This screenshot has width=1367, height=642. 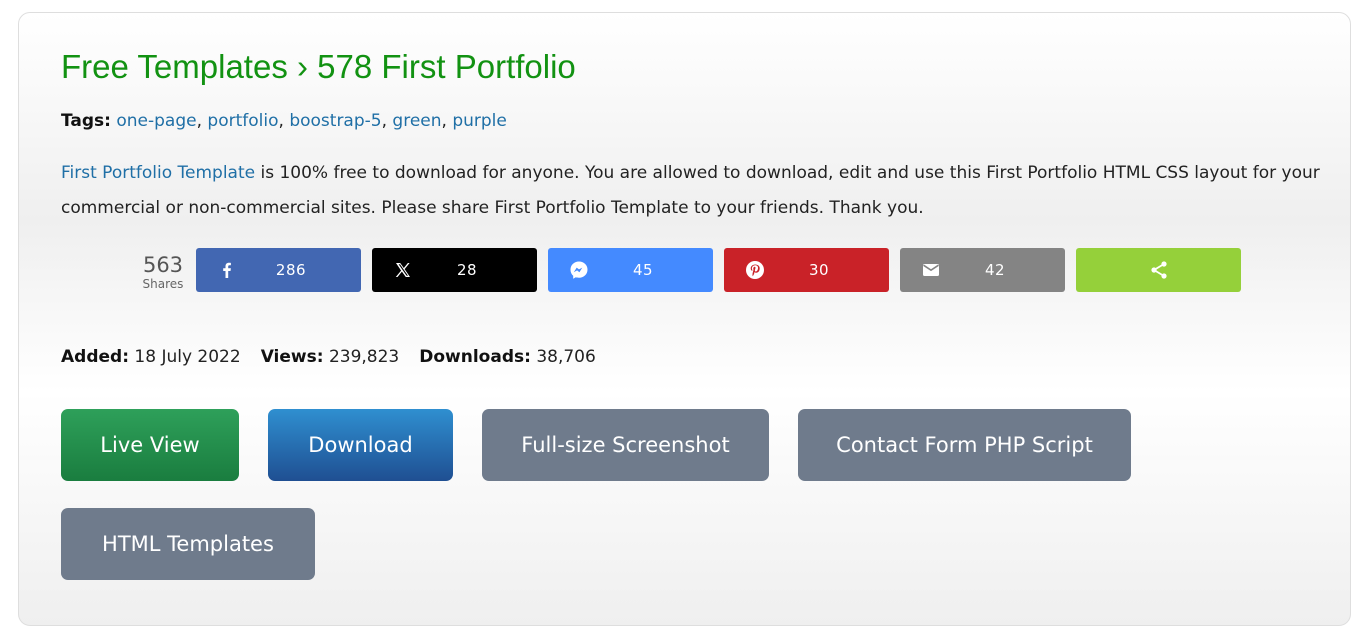 I want to click on x-share-button: 28, so click(x=454, y=270).